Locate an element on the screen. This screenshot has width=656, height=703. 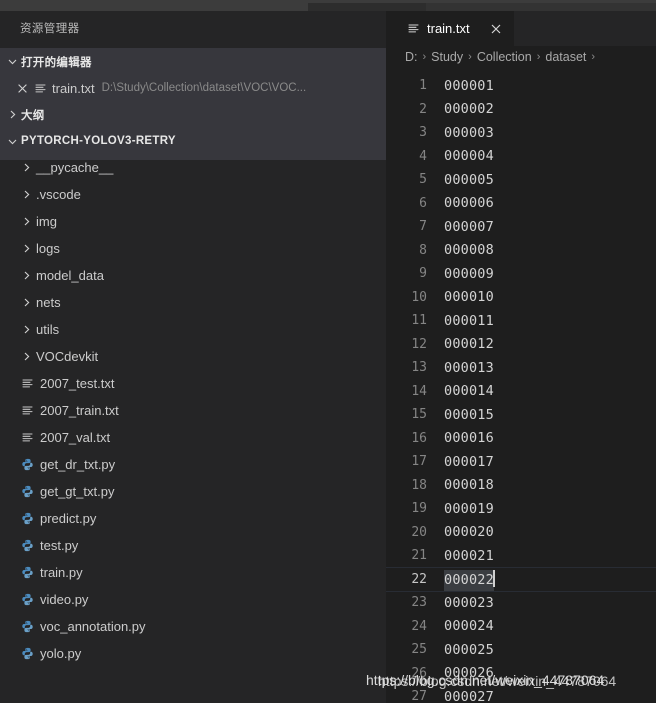
chevron-down-icon is located at coordinates (12, 141).